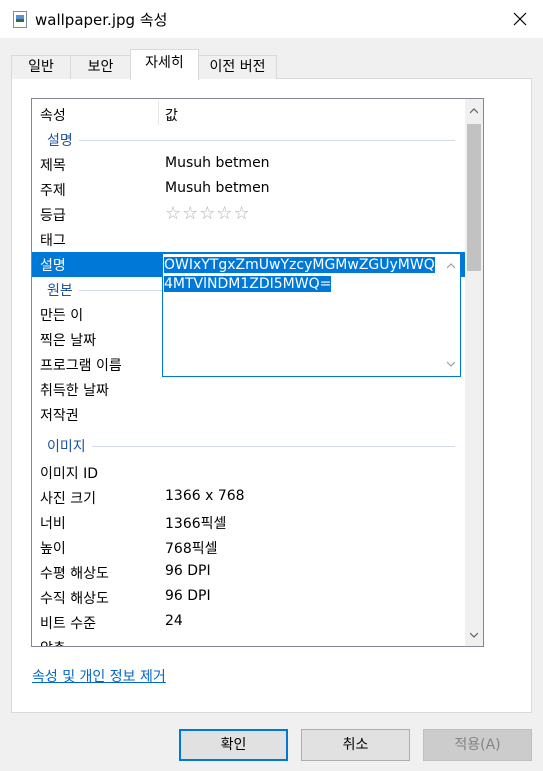 The image size is (543, 771). Describe the element at coordinates (53, 191) in the screenshot. I see `property-name: 주제` at that location.